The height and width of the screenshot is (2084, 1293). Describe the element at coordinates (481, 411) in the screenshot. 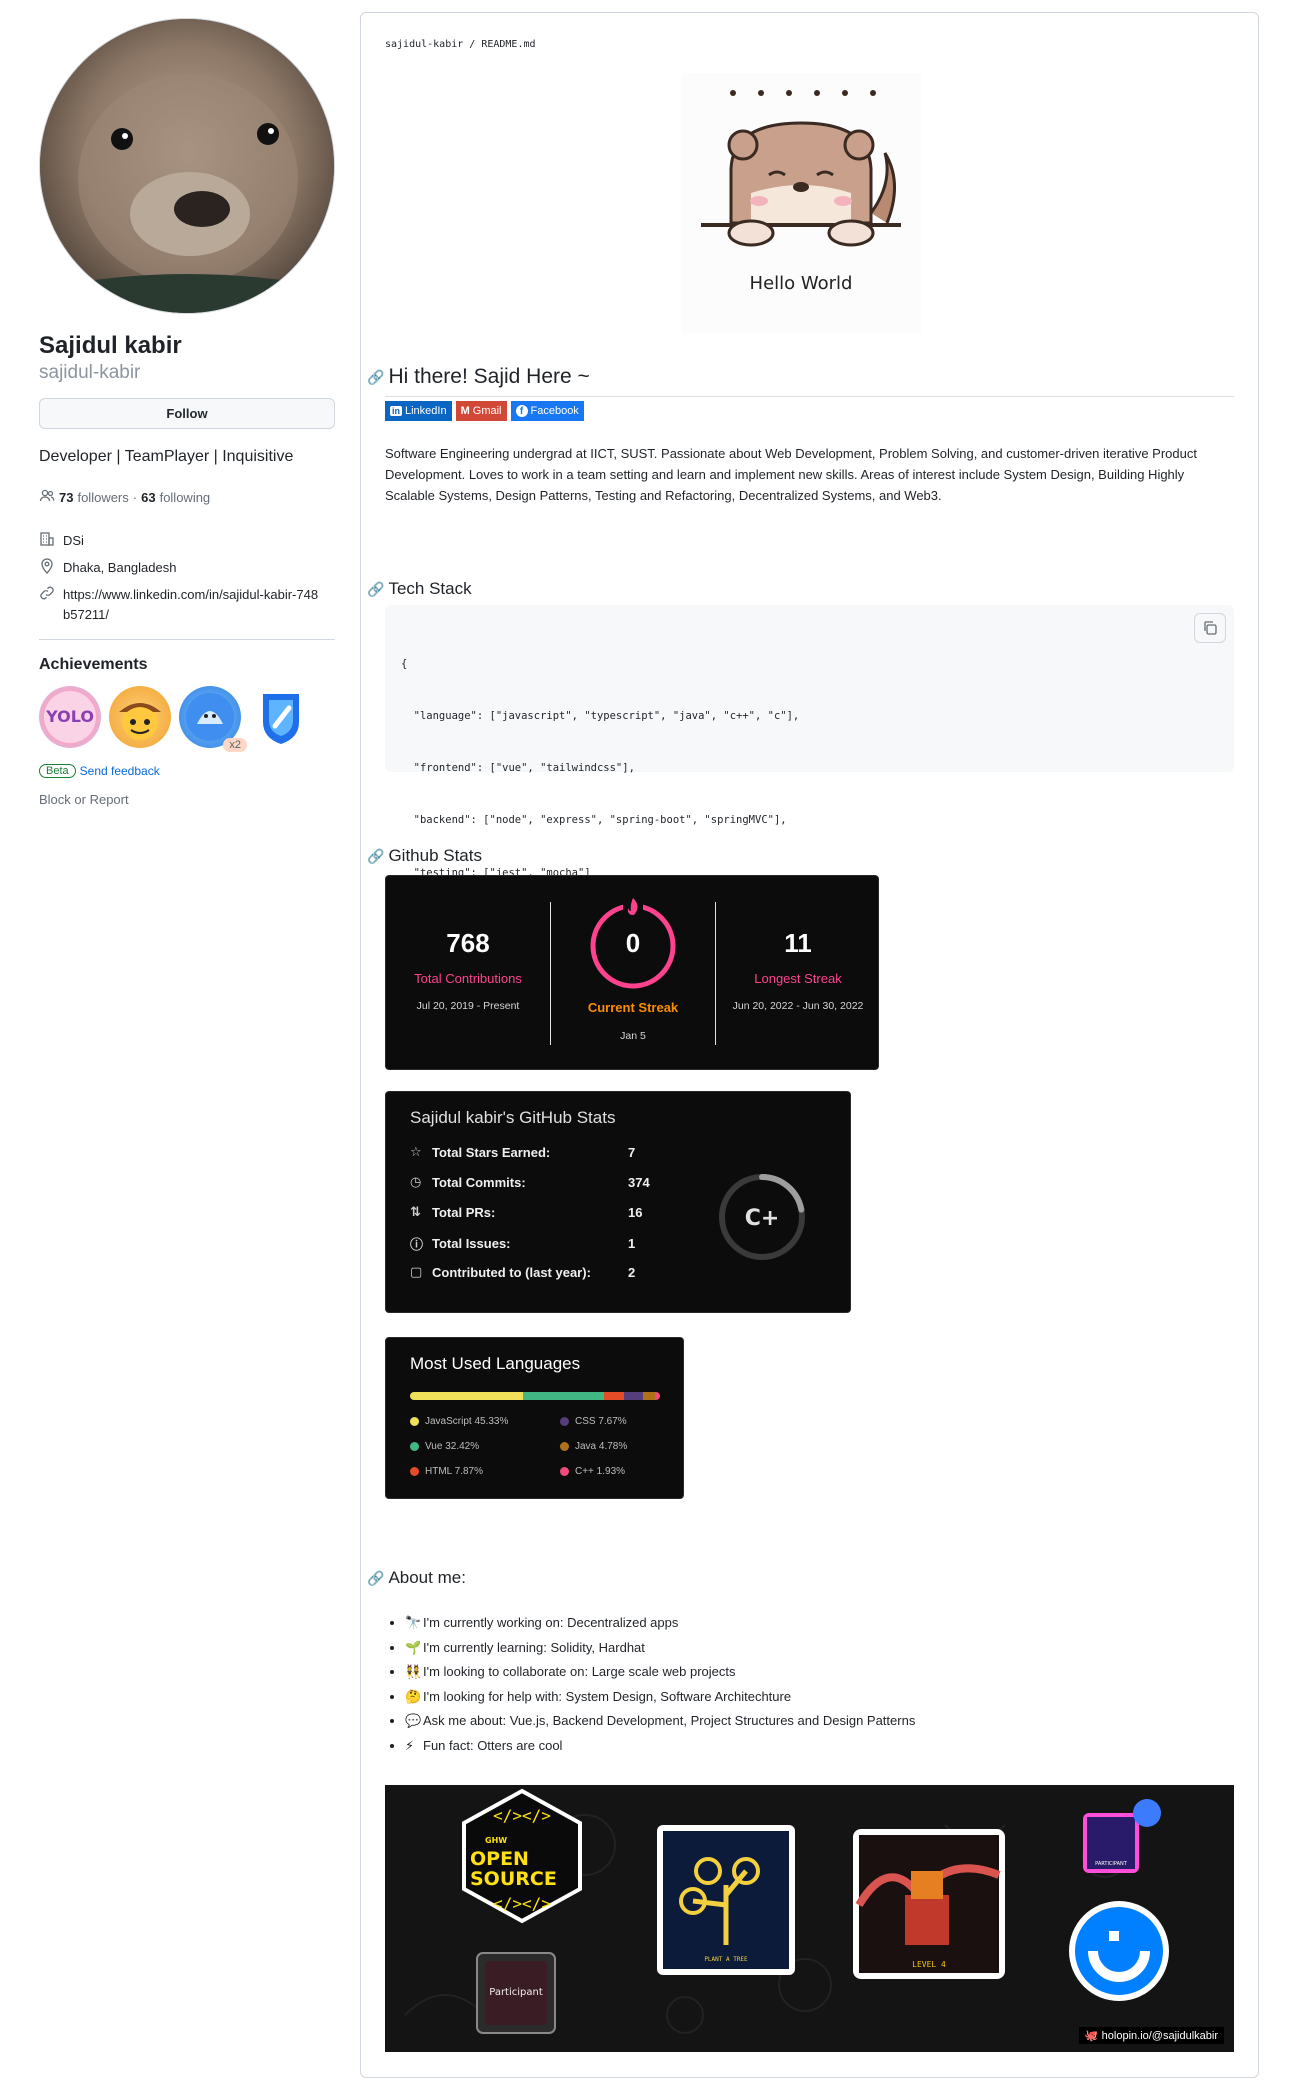

I see `gmail-badge: M Gmail` at that location.